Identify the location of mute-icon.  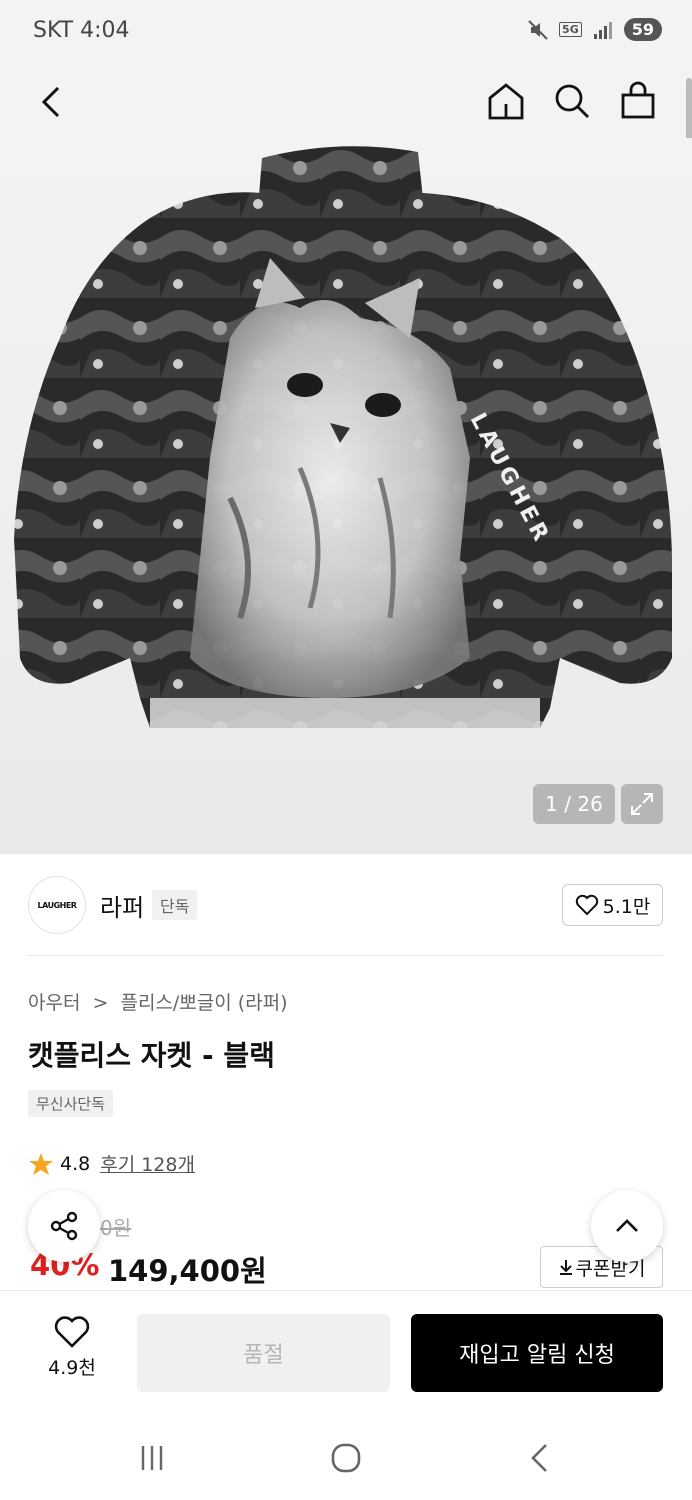
(538, 29).